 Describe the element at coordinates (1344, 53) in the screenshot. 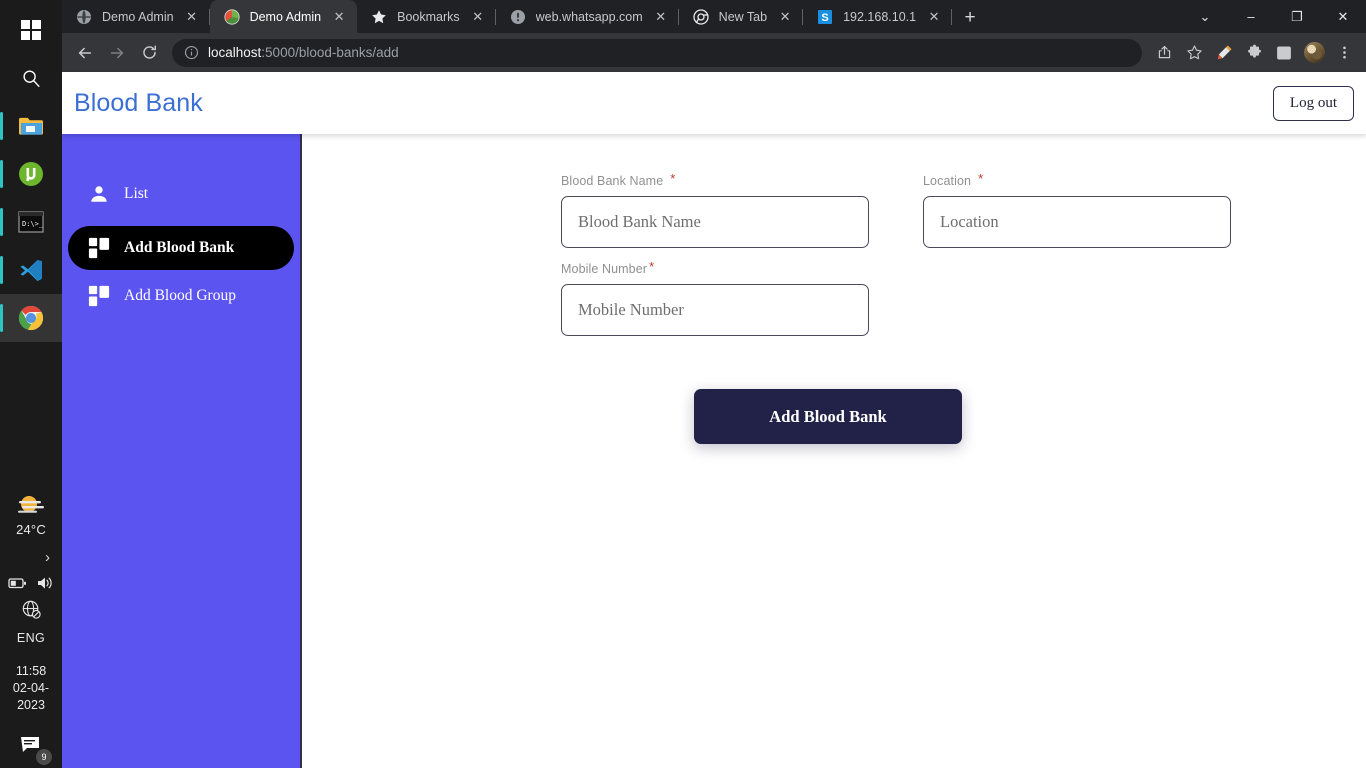

I see `chrome-menu-icon` at that location.